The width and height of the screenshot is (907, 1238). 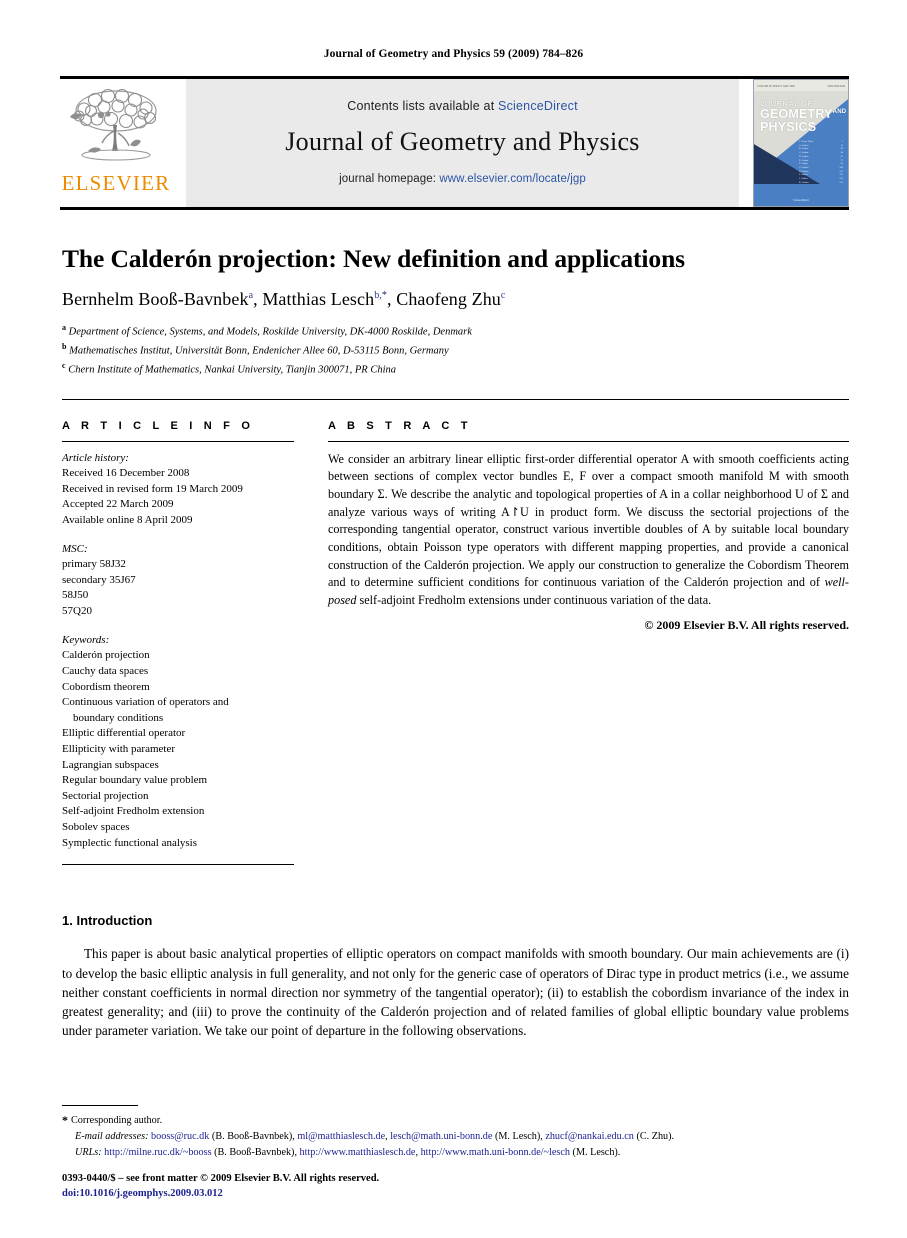 I want to click on affiliation-marker: b, so click(x=64, y=347).